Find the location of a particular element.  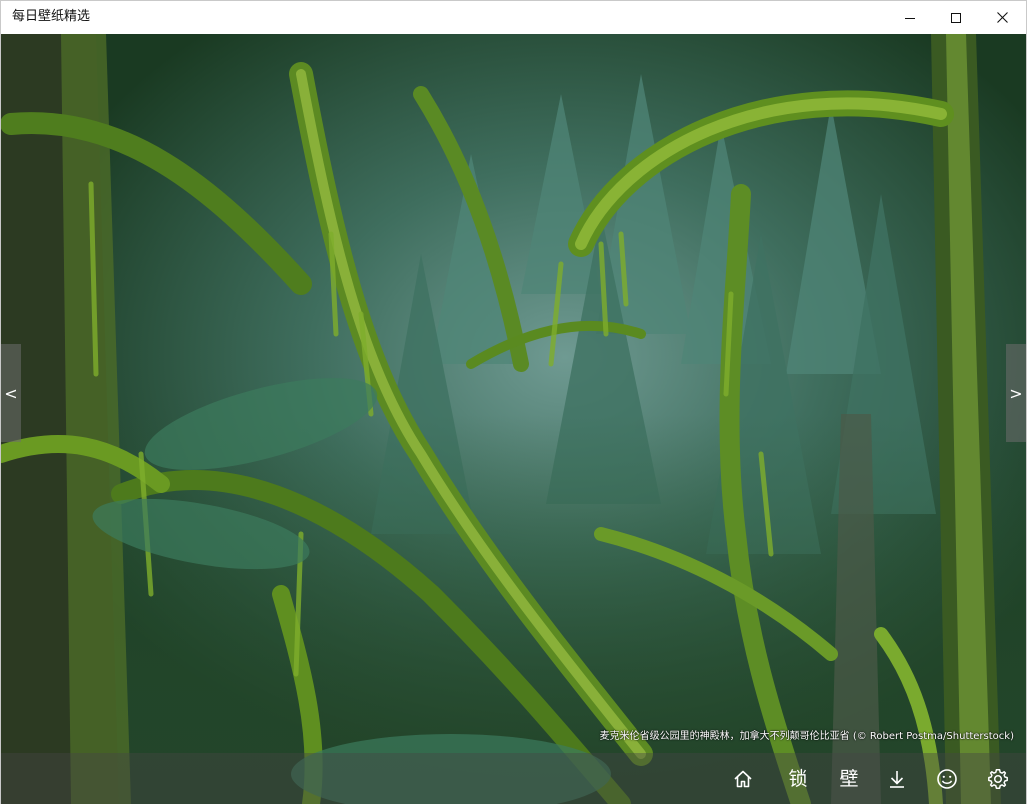

app-title: 每日壁纸精选 is located at coordinates (51, 16).